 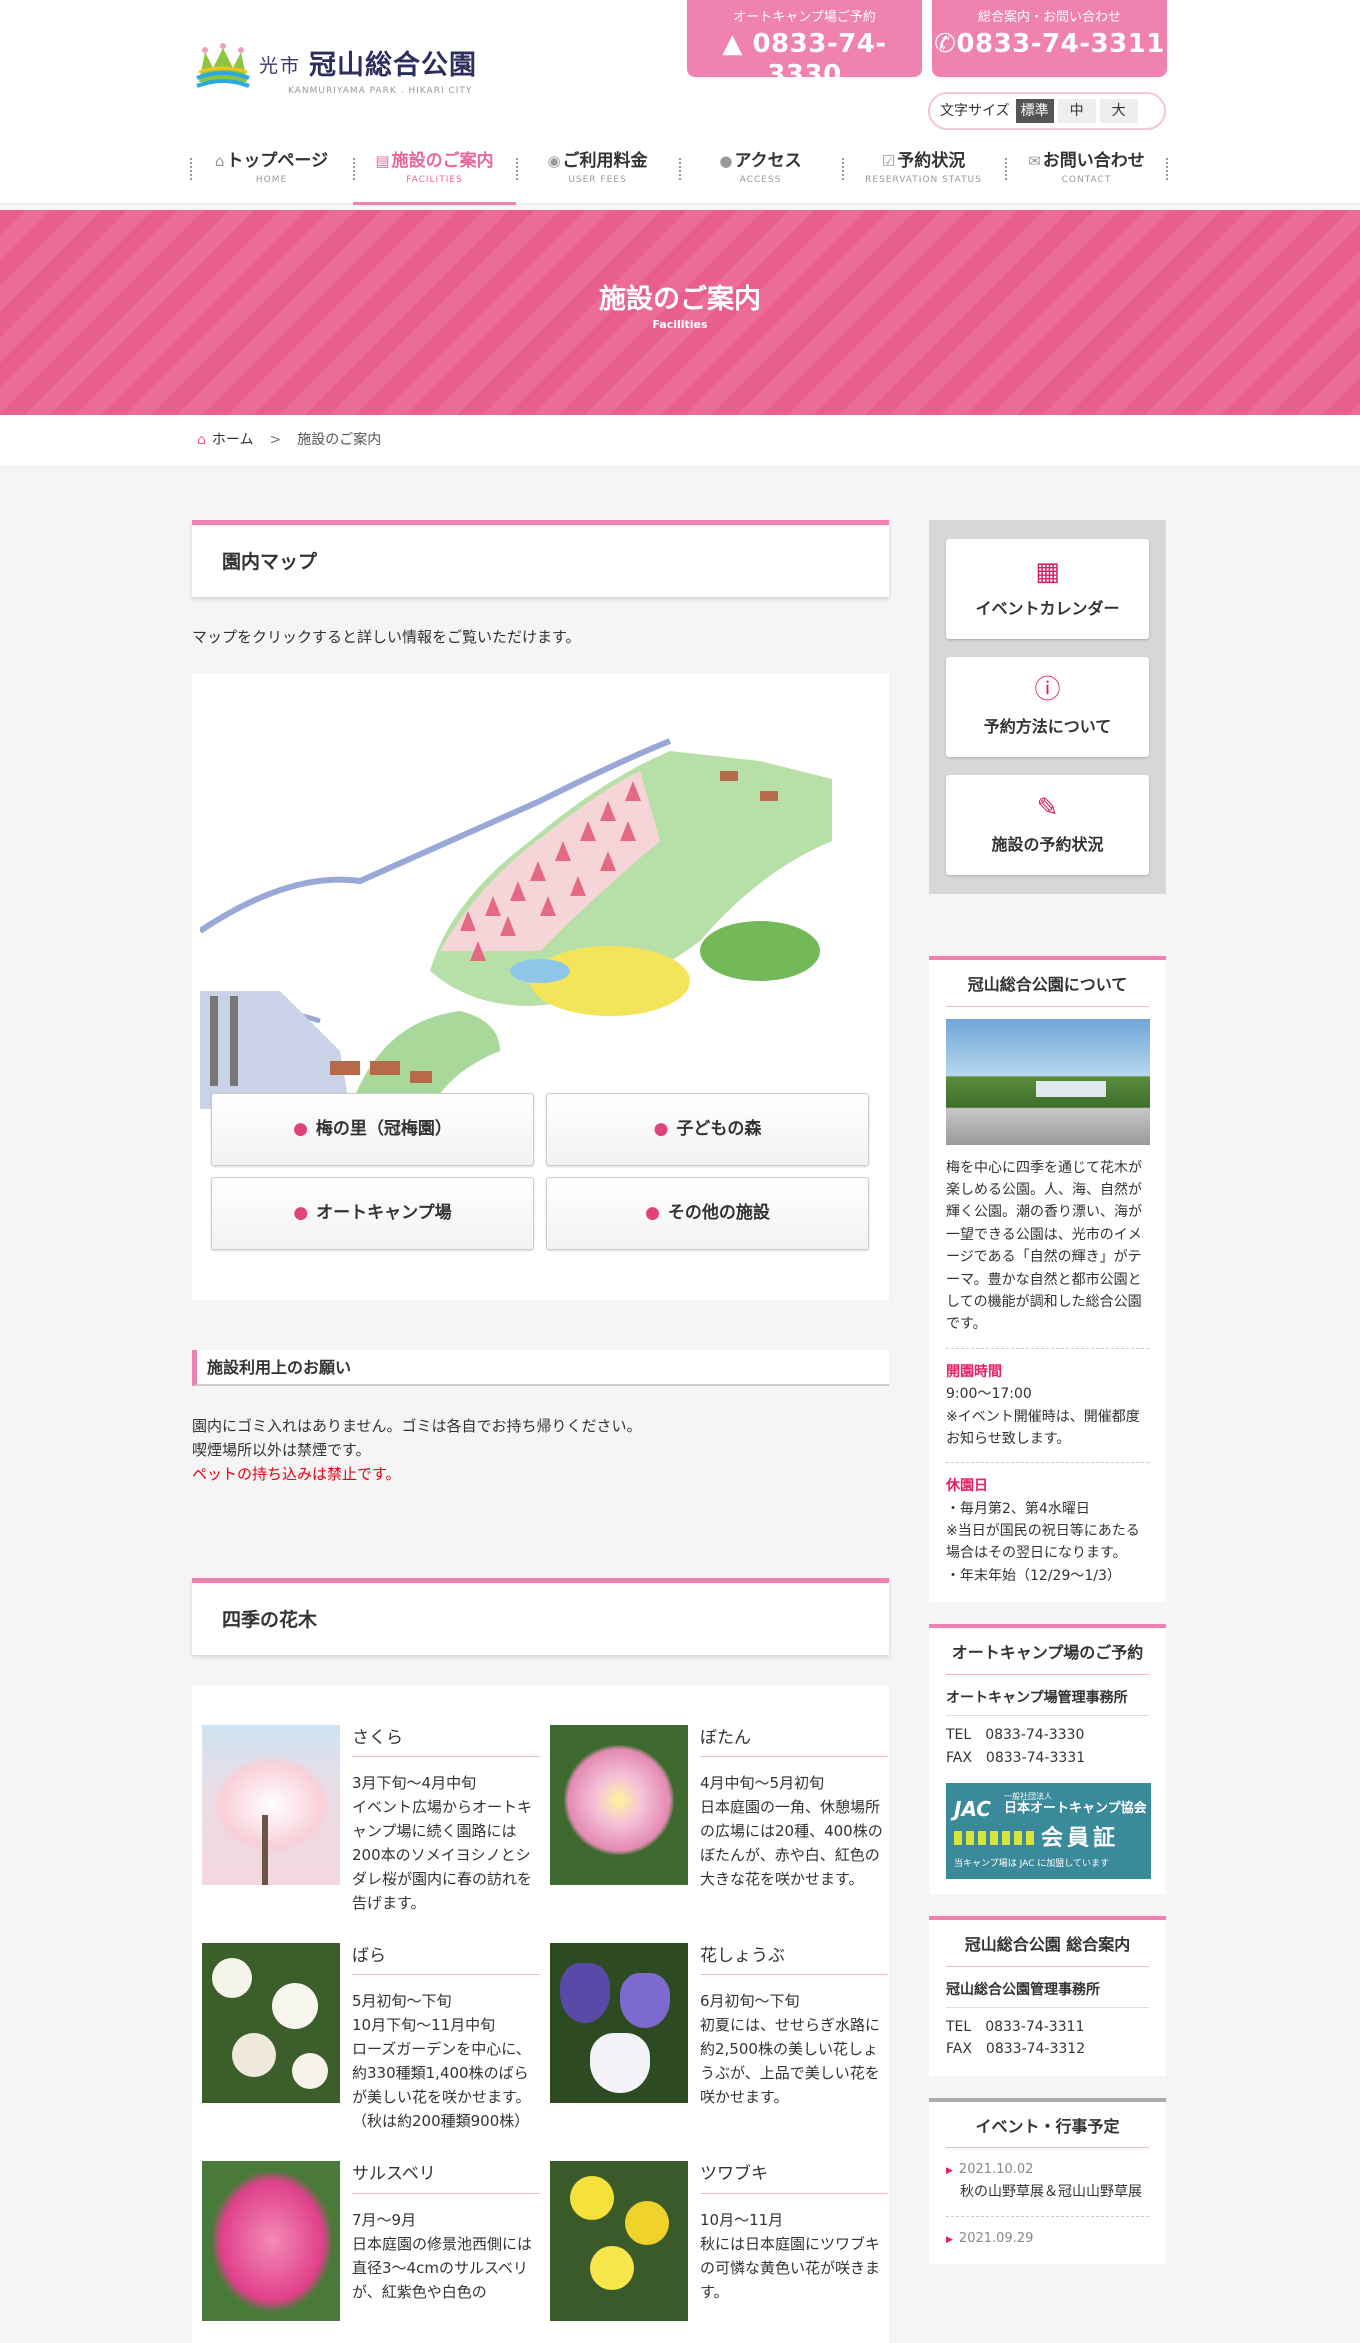 What do you see at coordinates (1075, 1808) in the screenshot?
I see `jac-org-name: 日本オートキャンプ協会` at bounding box center [1075, 1808].